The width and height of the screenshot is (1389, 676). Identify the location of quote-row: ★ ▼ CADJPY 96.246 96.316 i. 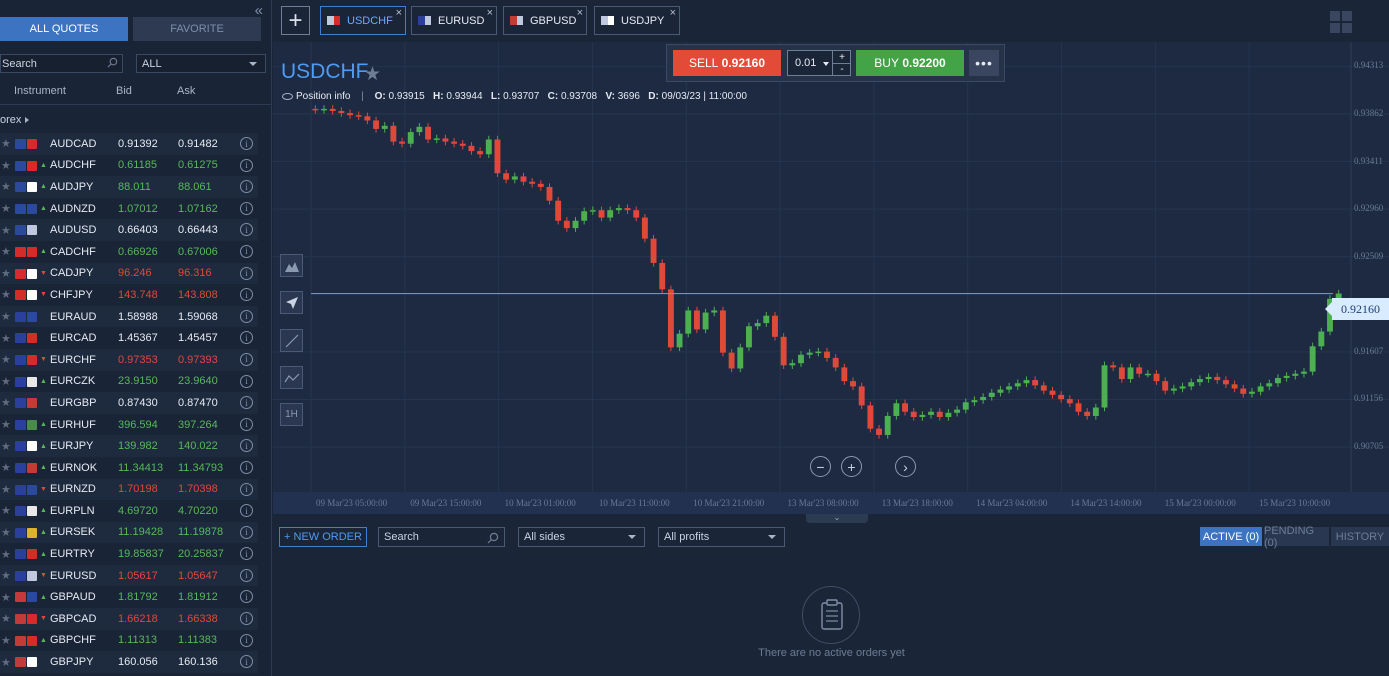
(129, 273).